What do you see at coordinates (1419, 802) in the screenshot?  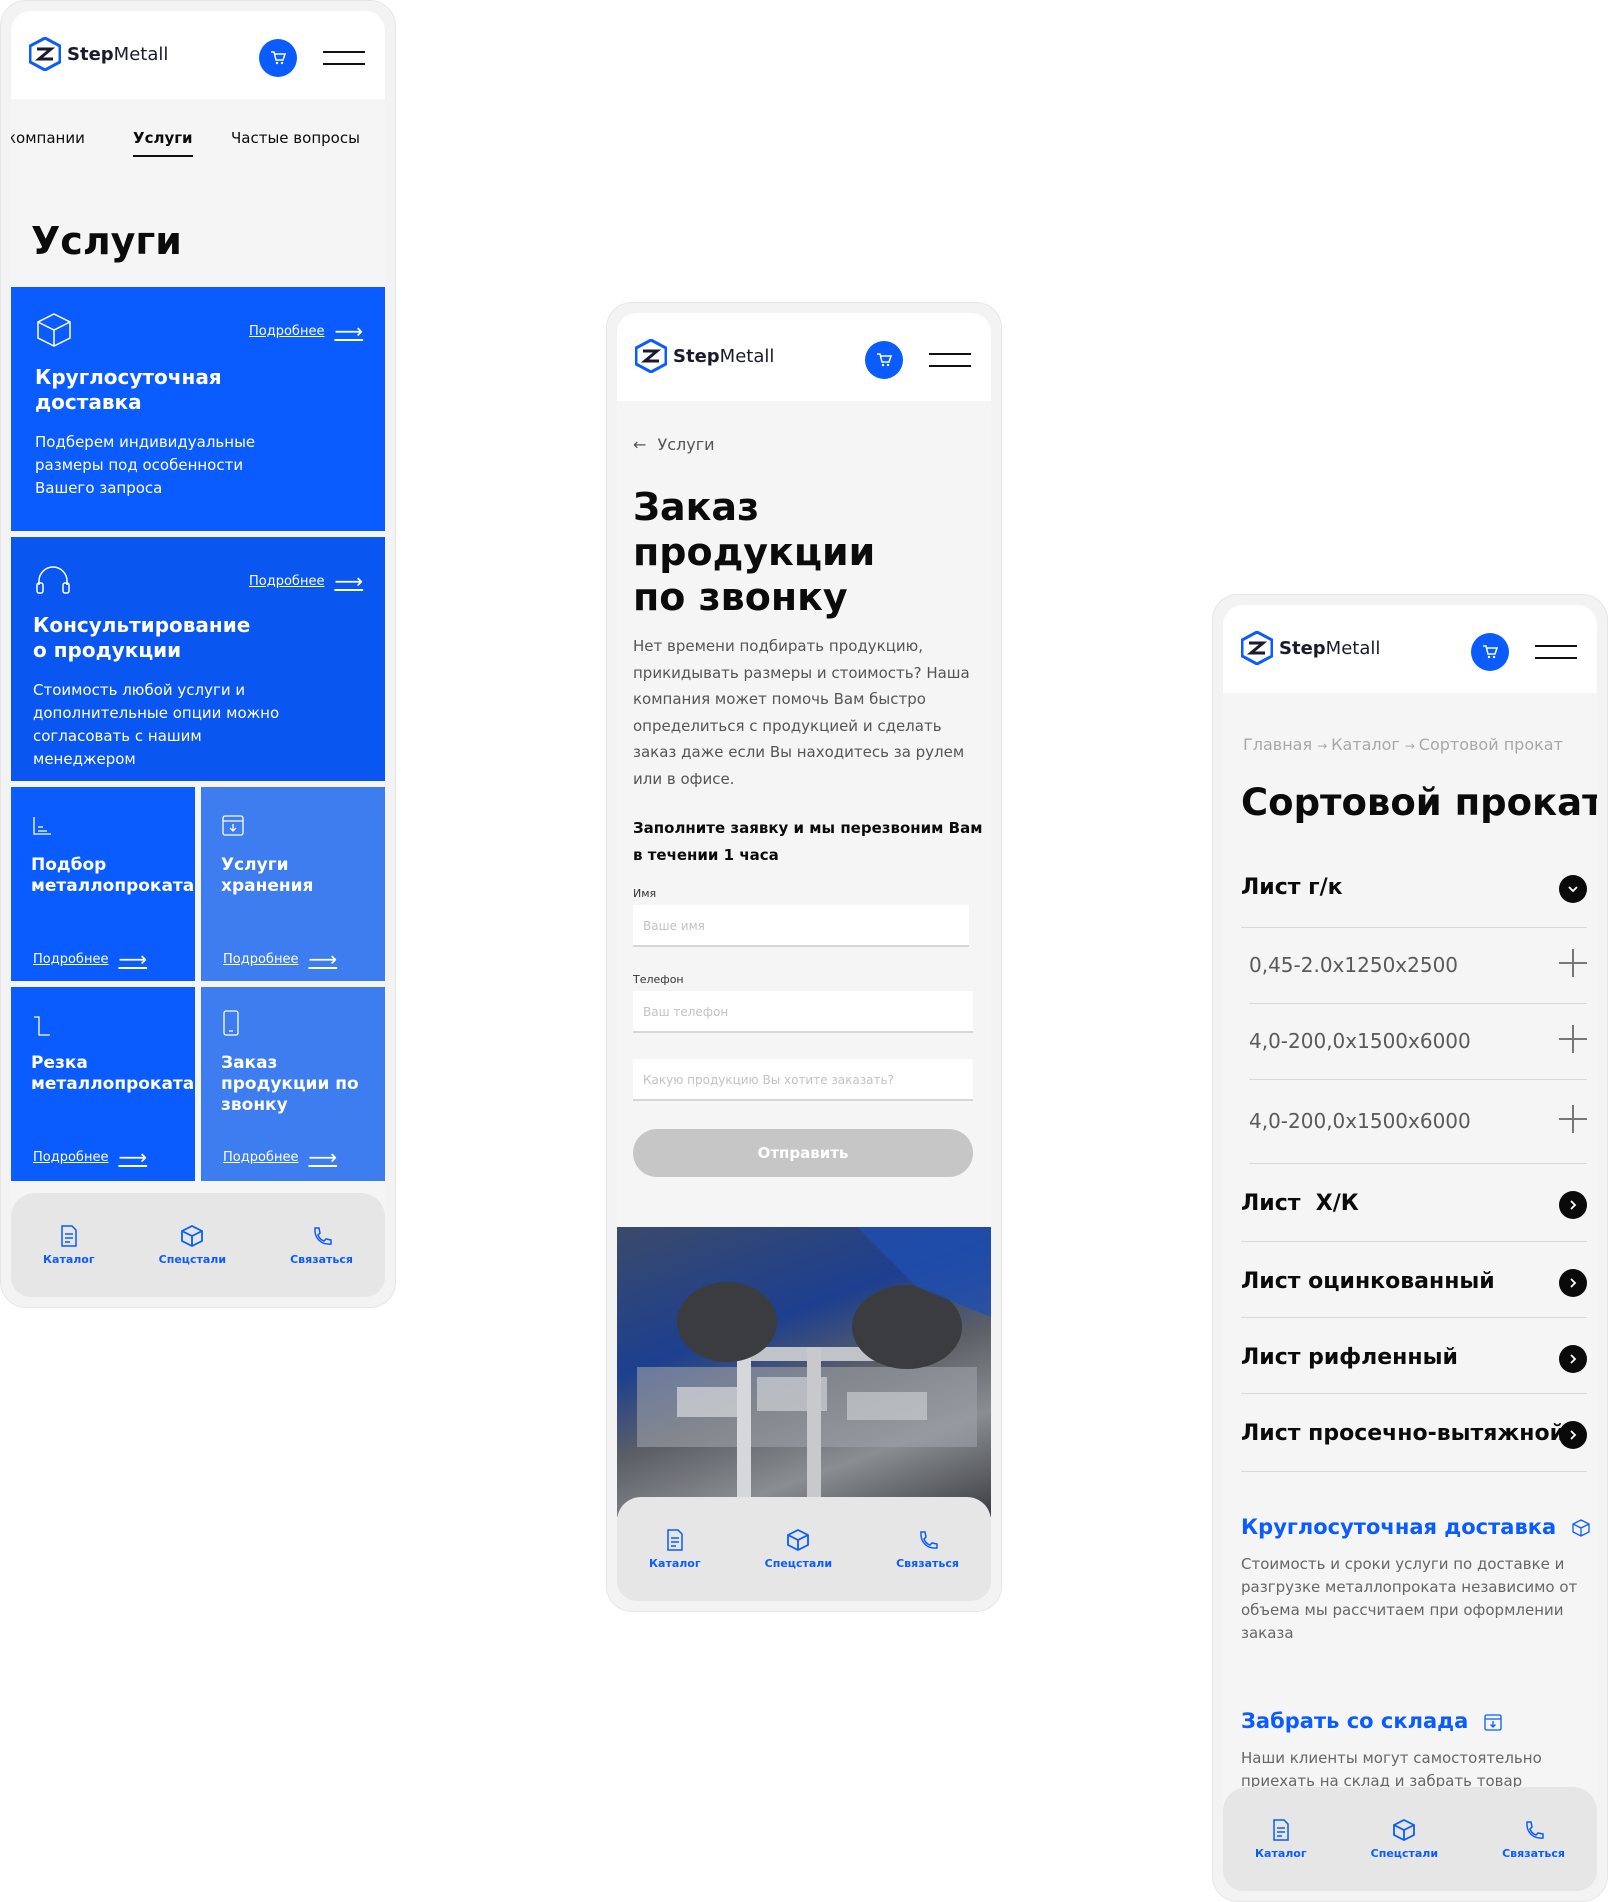 I see `page-title: Сортовой прокат` at bounding box center [1419, 802].